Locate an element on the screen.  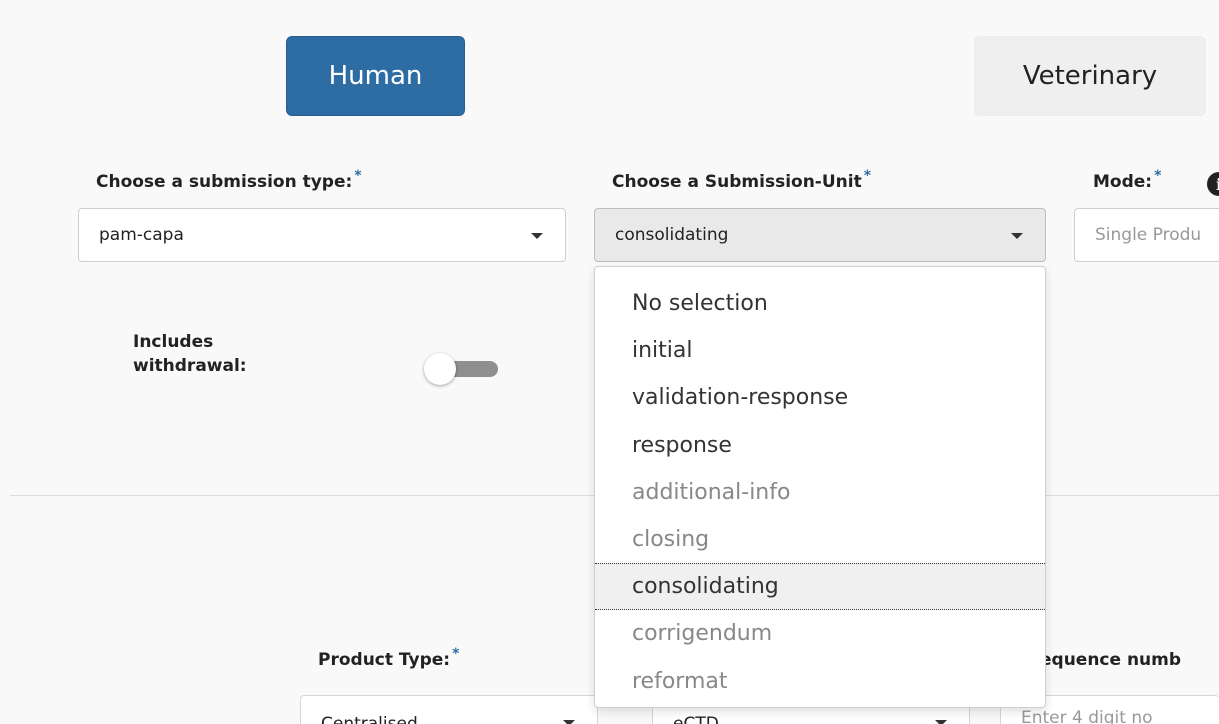
submission-type-label-text: Choose a submission type: is located at coordinates (224, 182).